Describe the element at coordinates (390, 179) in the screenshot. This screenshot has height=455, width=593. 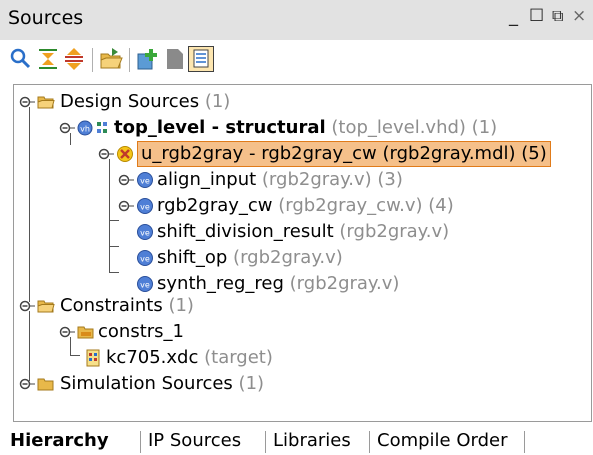
I see `align-input-count: (3)` at that location.